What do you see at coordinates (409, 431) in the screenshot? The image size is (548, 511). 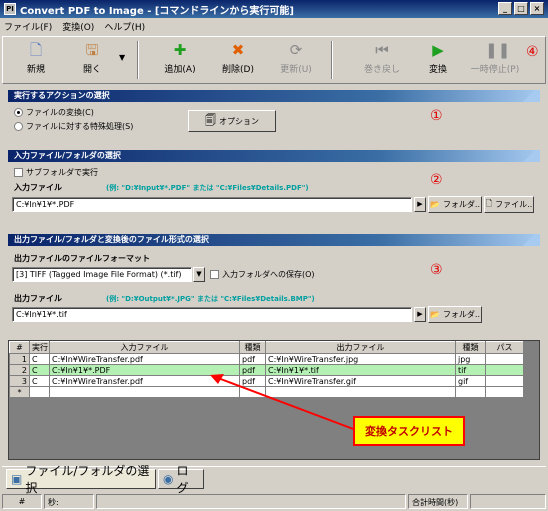 I see `task-list-callout: 変換タスクリスト` at bounding box center [409, 431].